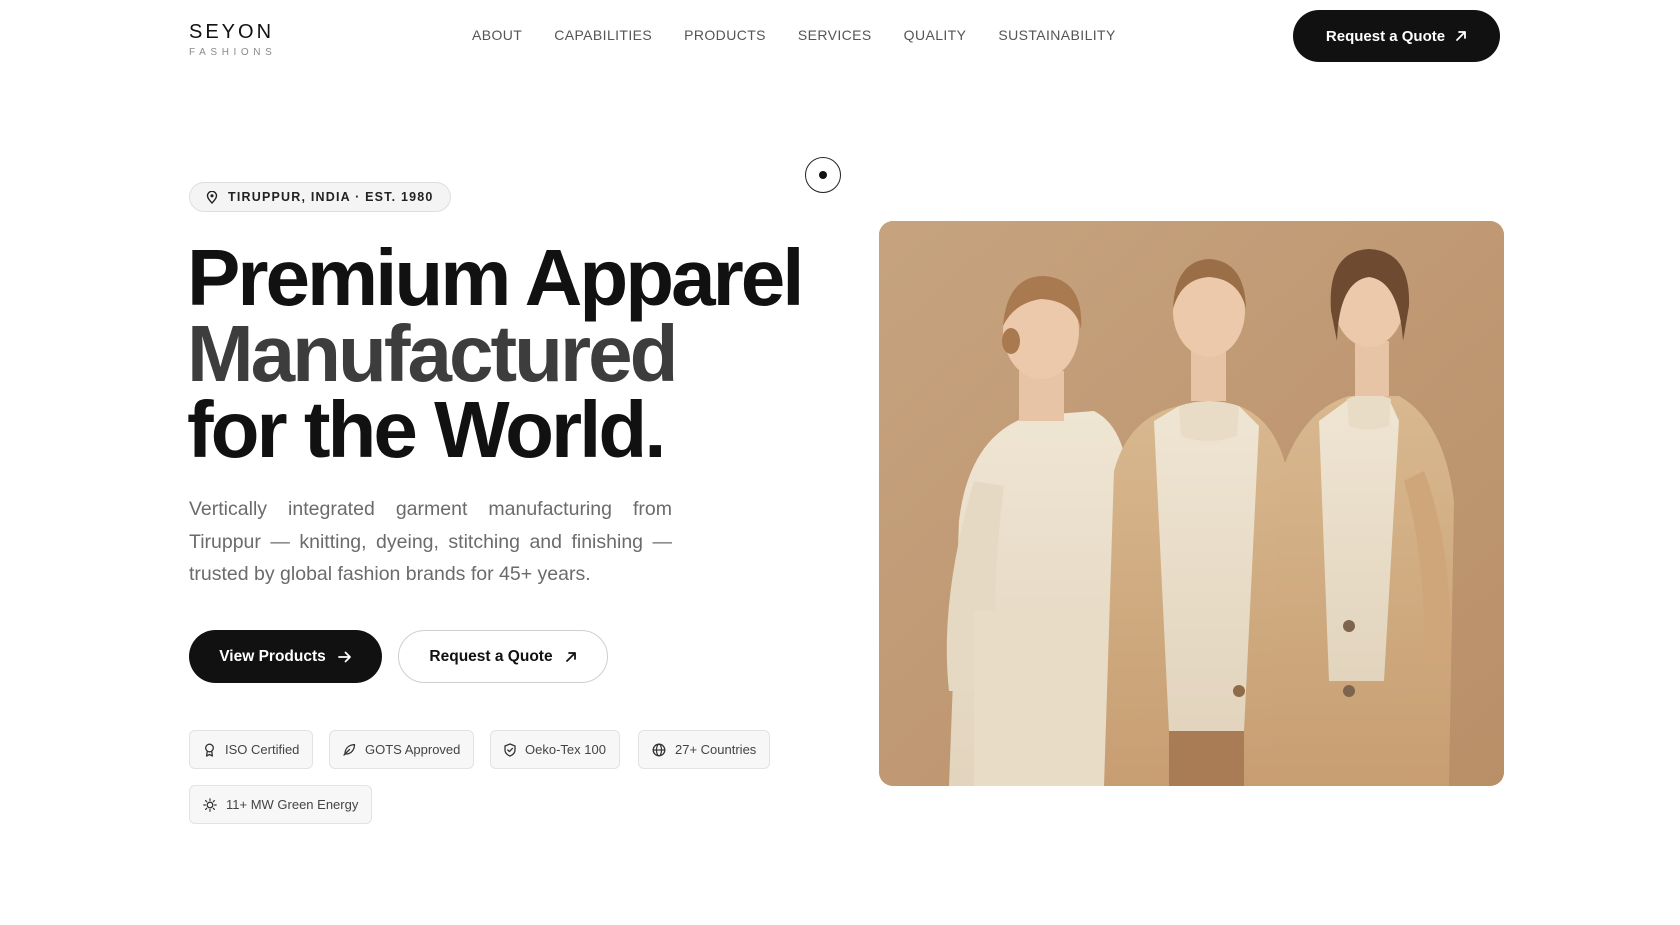 This screenshot has height=925, width=1680. I want to click on chip-label: Oeko-Tex 100, so click(565, 749).